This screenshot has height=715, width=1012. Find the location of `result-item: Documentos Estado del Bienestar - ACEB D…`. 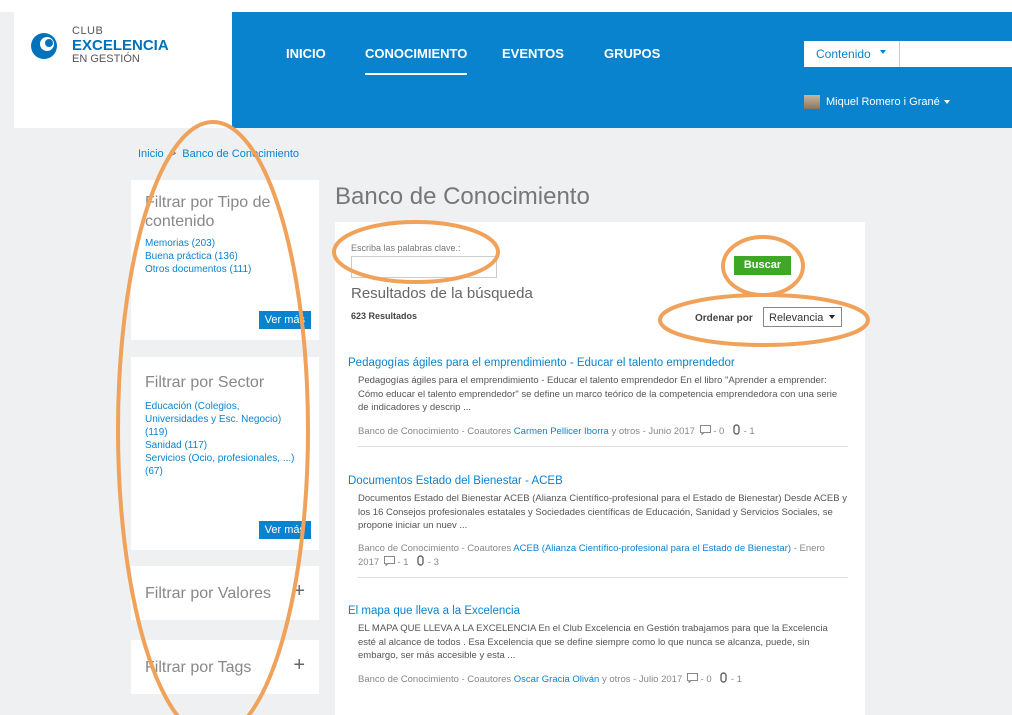

result-item: Documentos Estado del Bienestar - ACEB D… is located at coordinates (598, 526).